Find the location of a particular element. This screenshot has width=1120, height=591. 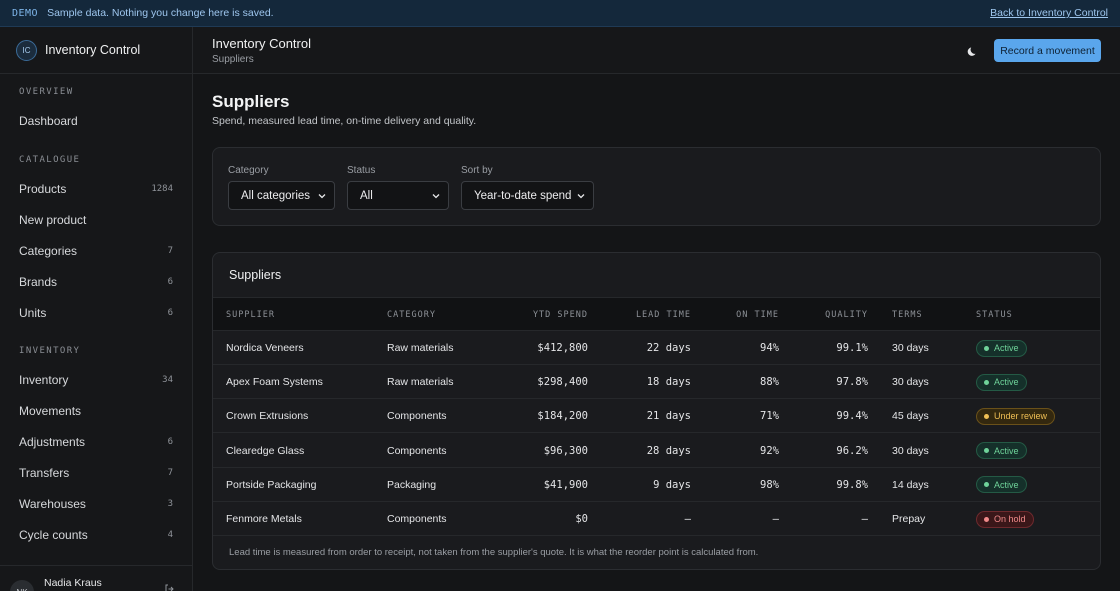

cell-quality: 96.2% is located at coordinates (852, 450).